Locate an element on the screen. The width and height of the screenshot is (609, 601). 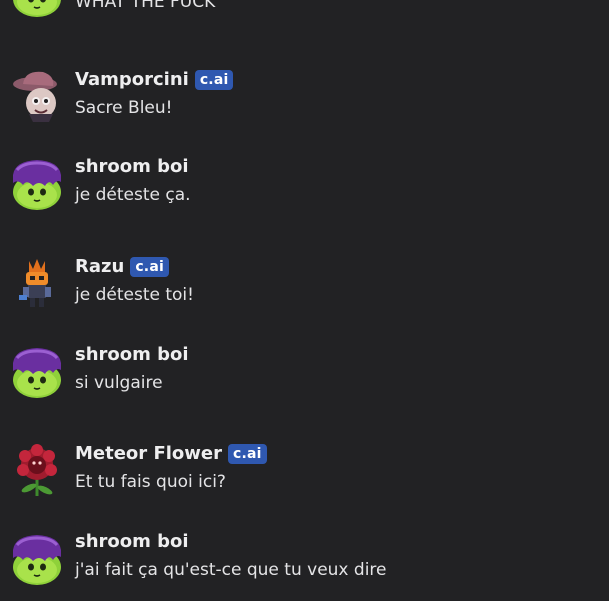
robot-avatar is located at coordinates (37, 283).